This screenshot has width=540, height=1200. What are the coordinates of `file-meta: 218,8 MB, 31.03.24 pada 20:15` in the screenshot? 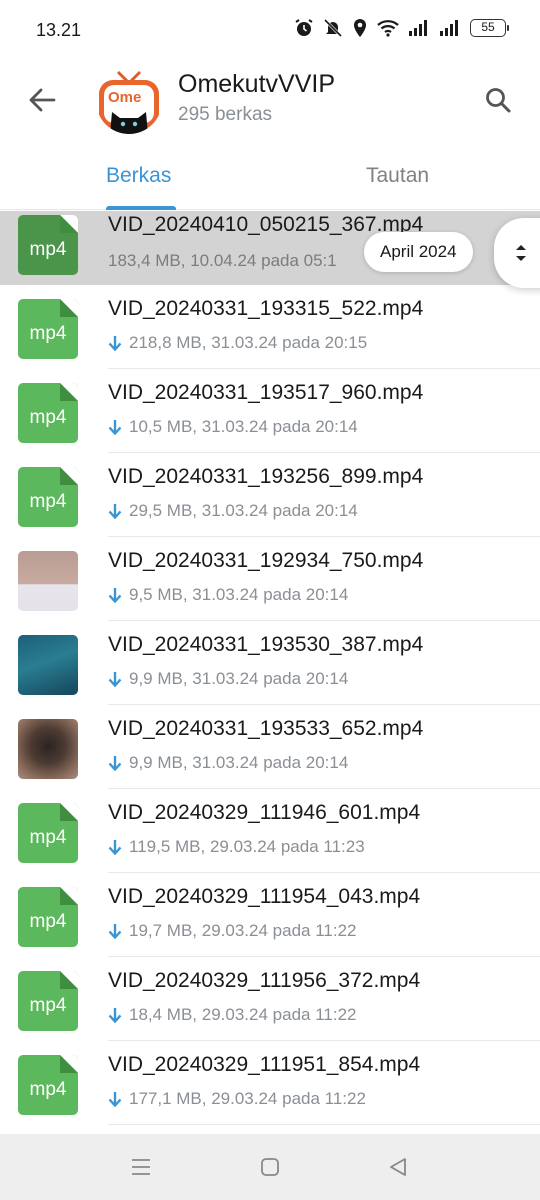 It's located at (237, 343).